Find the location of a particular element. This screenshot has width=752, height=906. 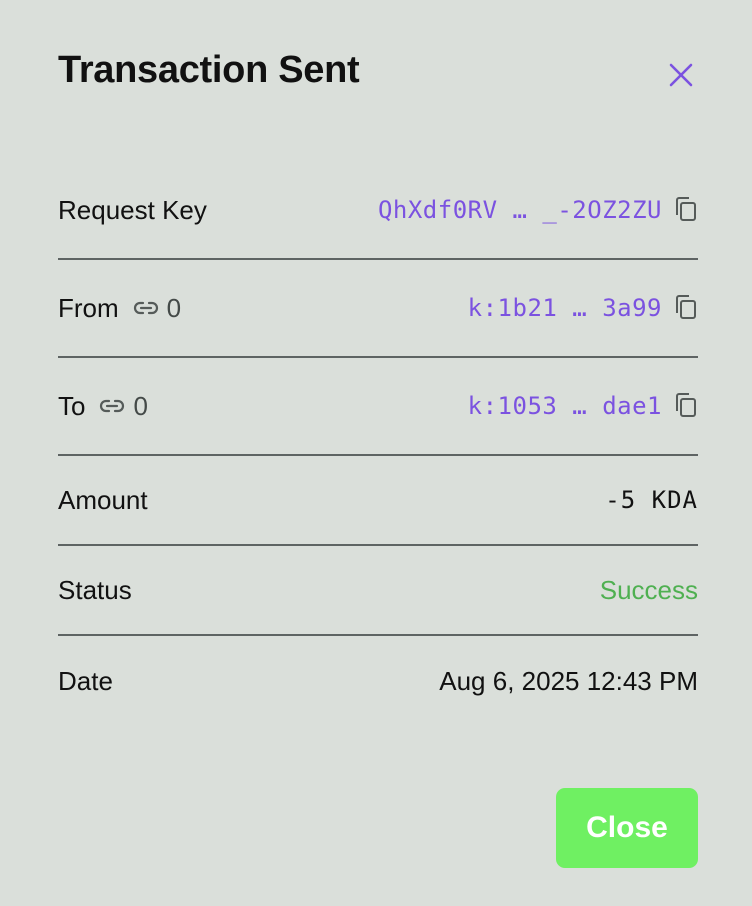

detail-row-status: Status Success is located at coordinates (378, 591).